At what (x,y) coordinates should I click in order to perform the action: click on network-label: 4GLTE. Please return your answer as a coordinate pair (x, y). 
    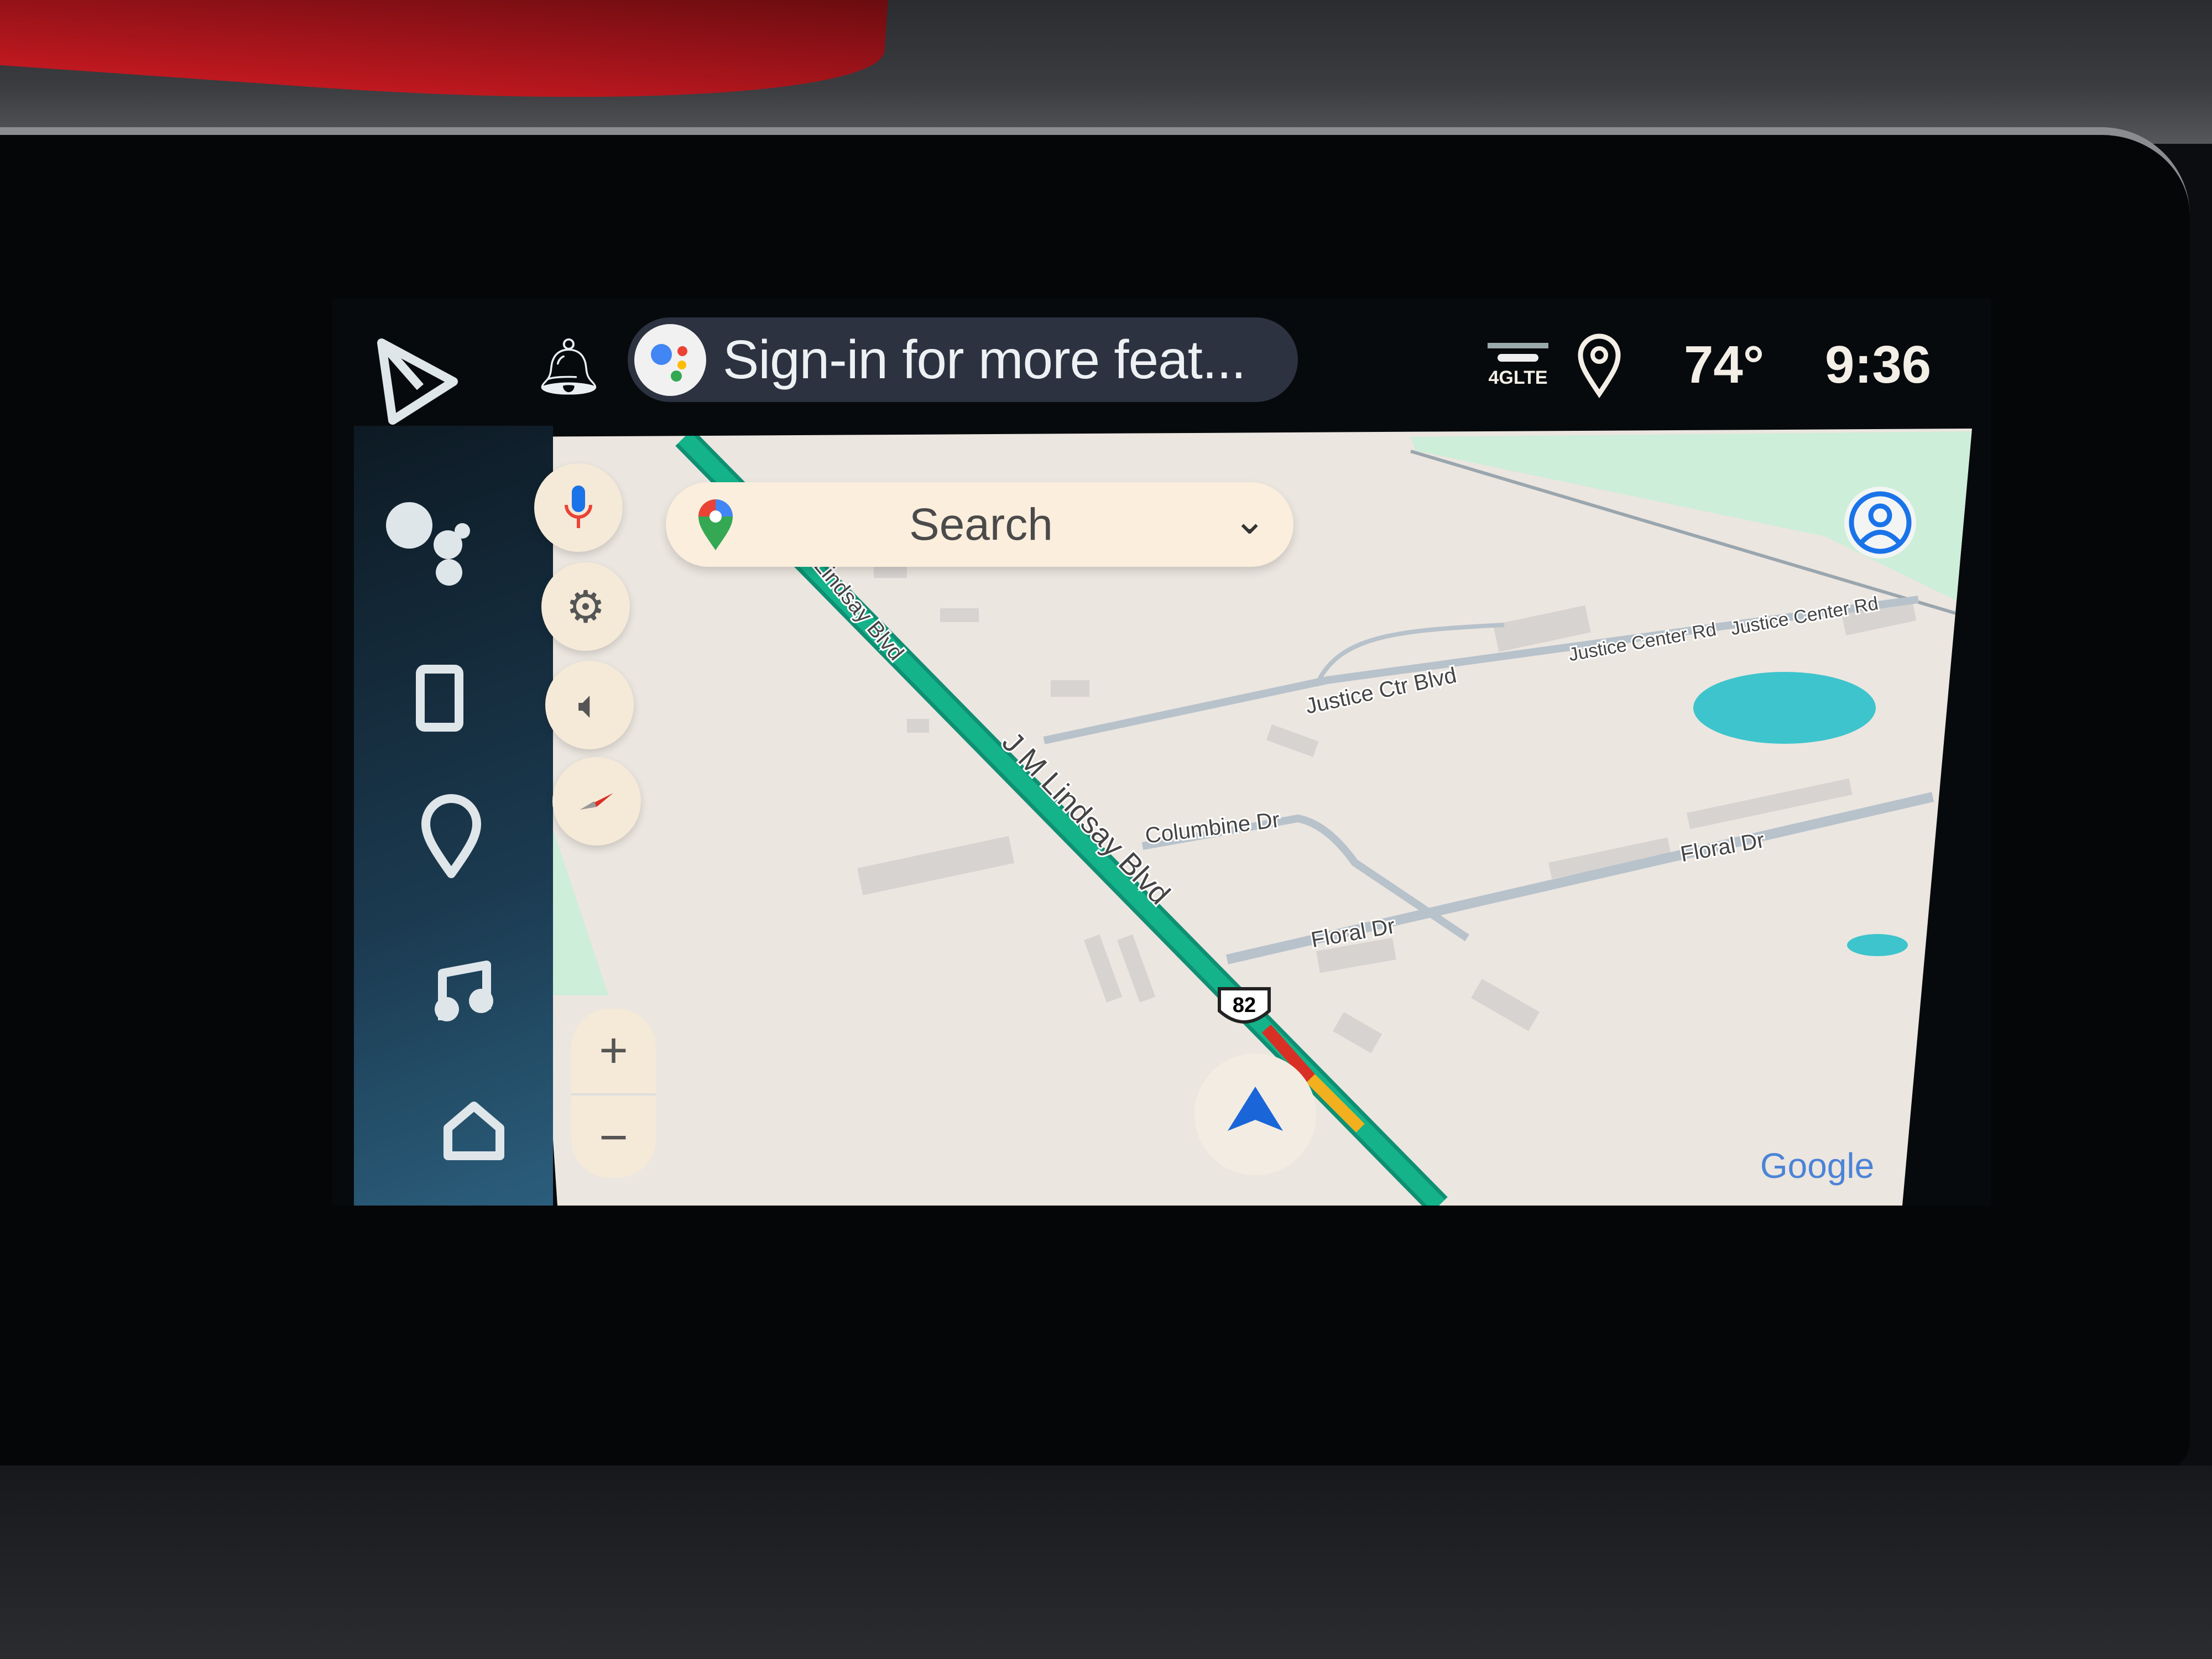
    Looking at the image, I should click on (1518, 377).